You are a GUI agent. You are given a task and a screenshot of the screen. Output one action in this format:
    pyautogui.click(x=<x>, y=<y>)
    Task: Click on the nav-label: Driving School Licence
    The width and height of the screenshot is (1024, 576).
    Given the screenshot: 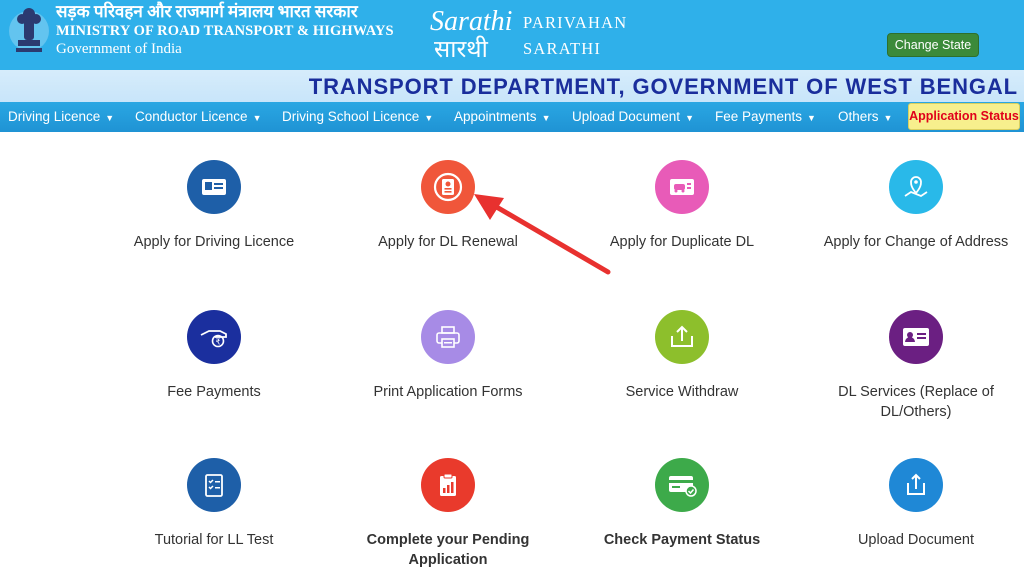 What is the action you would take?
    pyautogui.click(x=351, y=116)
    